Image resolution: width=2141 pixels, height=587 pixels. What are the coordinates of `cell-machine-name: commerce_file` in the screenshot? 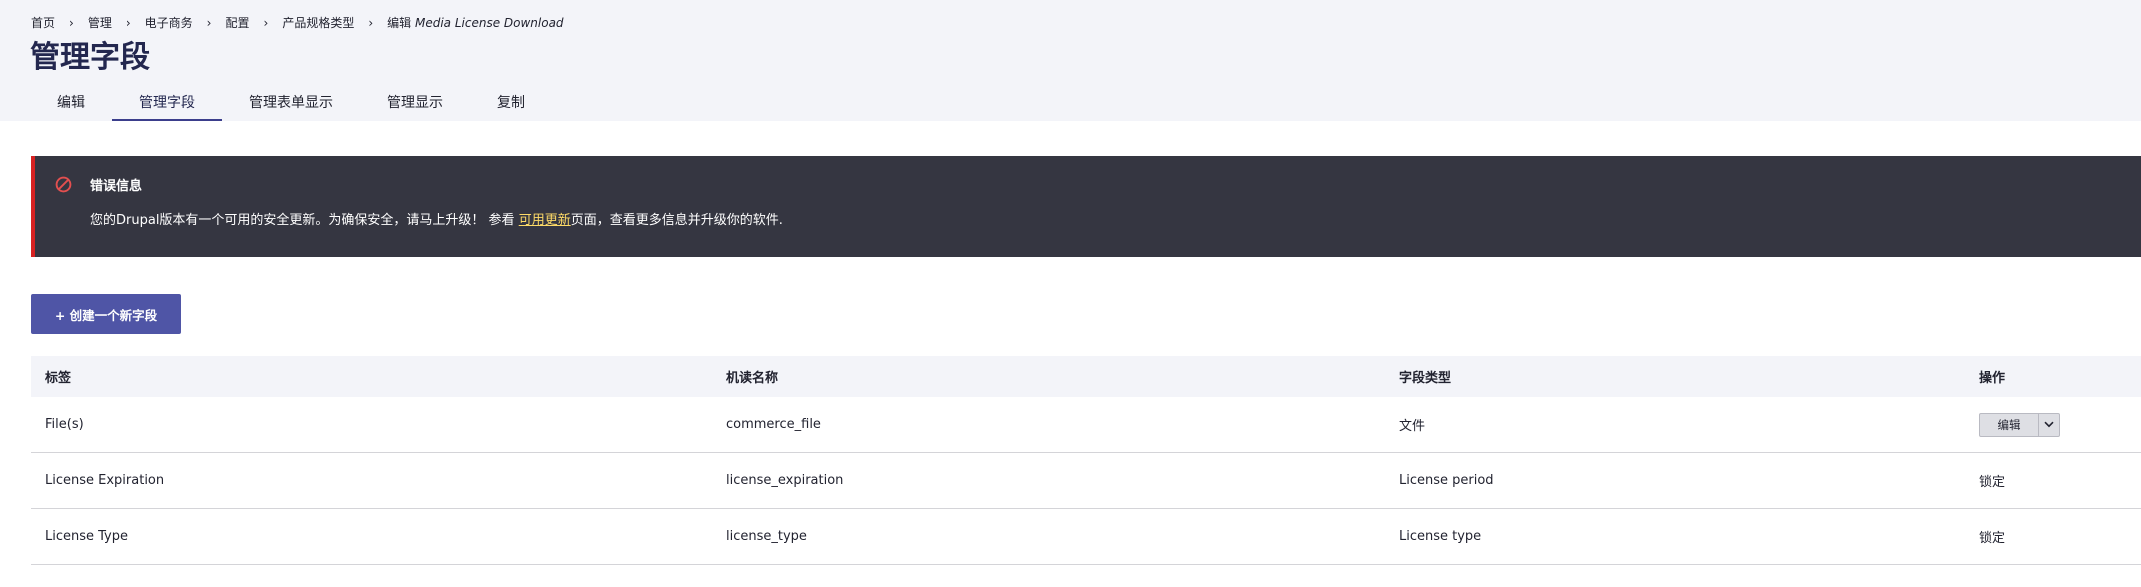 It's located at (1048, 425).